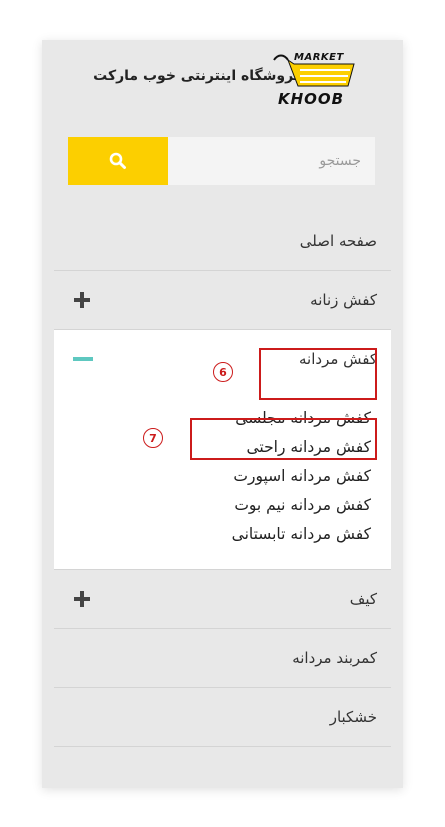  Describe the element at coordinates (222, 300) in the screenshot. I see `menu-item-women-shoes: کفش زنانه` at that location.